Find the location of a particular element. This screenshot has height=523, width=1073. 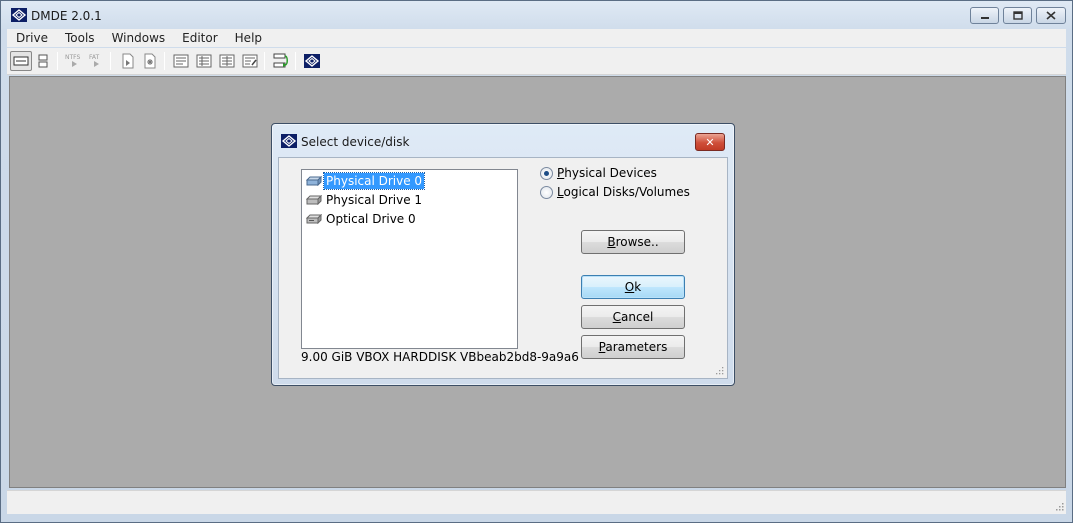

dialog-close-button: ✕ is located at coordinates (710, 142).